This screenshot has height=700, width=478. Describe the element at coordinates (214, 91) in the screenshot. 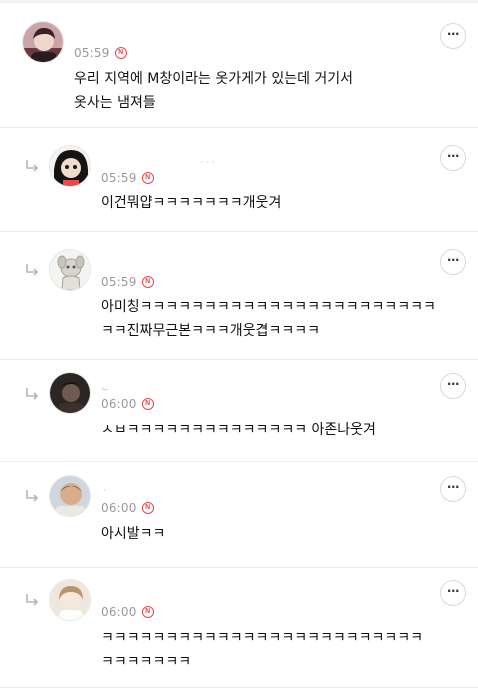

I see `comment-text: 우리 지역에 M창이라는 옷가게가 있는데 거기서 옷사는 냄져들` at that location.